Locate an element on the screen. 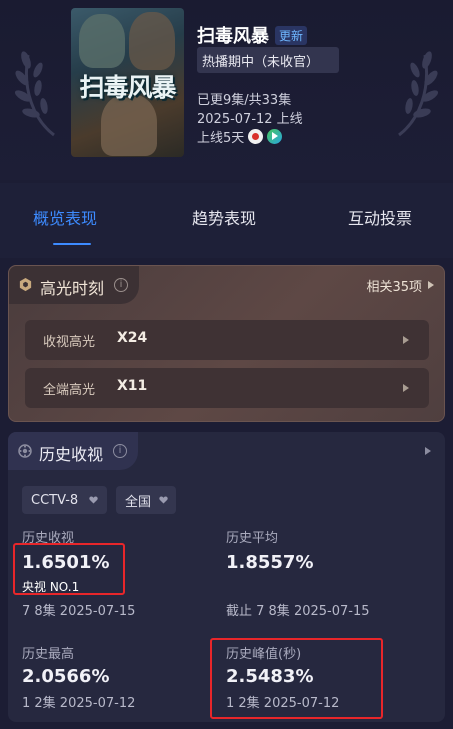 This screenshot has height=729, width=453. laurel-right-icon is located at coordinates (418, 94).